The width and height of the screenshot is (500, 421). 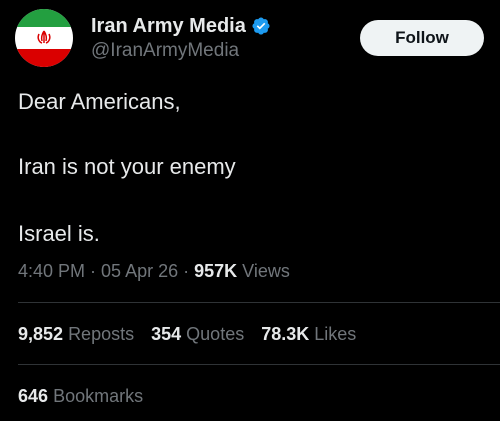 What do you see at coordinates (41, 334) in the screenshot?
I see `reposts-count: 9,852` at bounding box center [41, 334].